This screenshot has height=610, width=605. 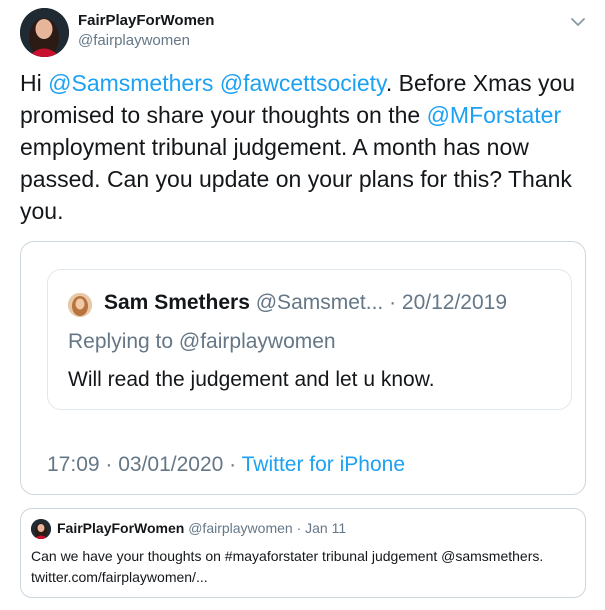 I want to click on reply-author-line: Sam Smethers @Samsmet... · 20/12/2019, so click(x=305, y=303).